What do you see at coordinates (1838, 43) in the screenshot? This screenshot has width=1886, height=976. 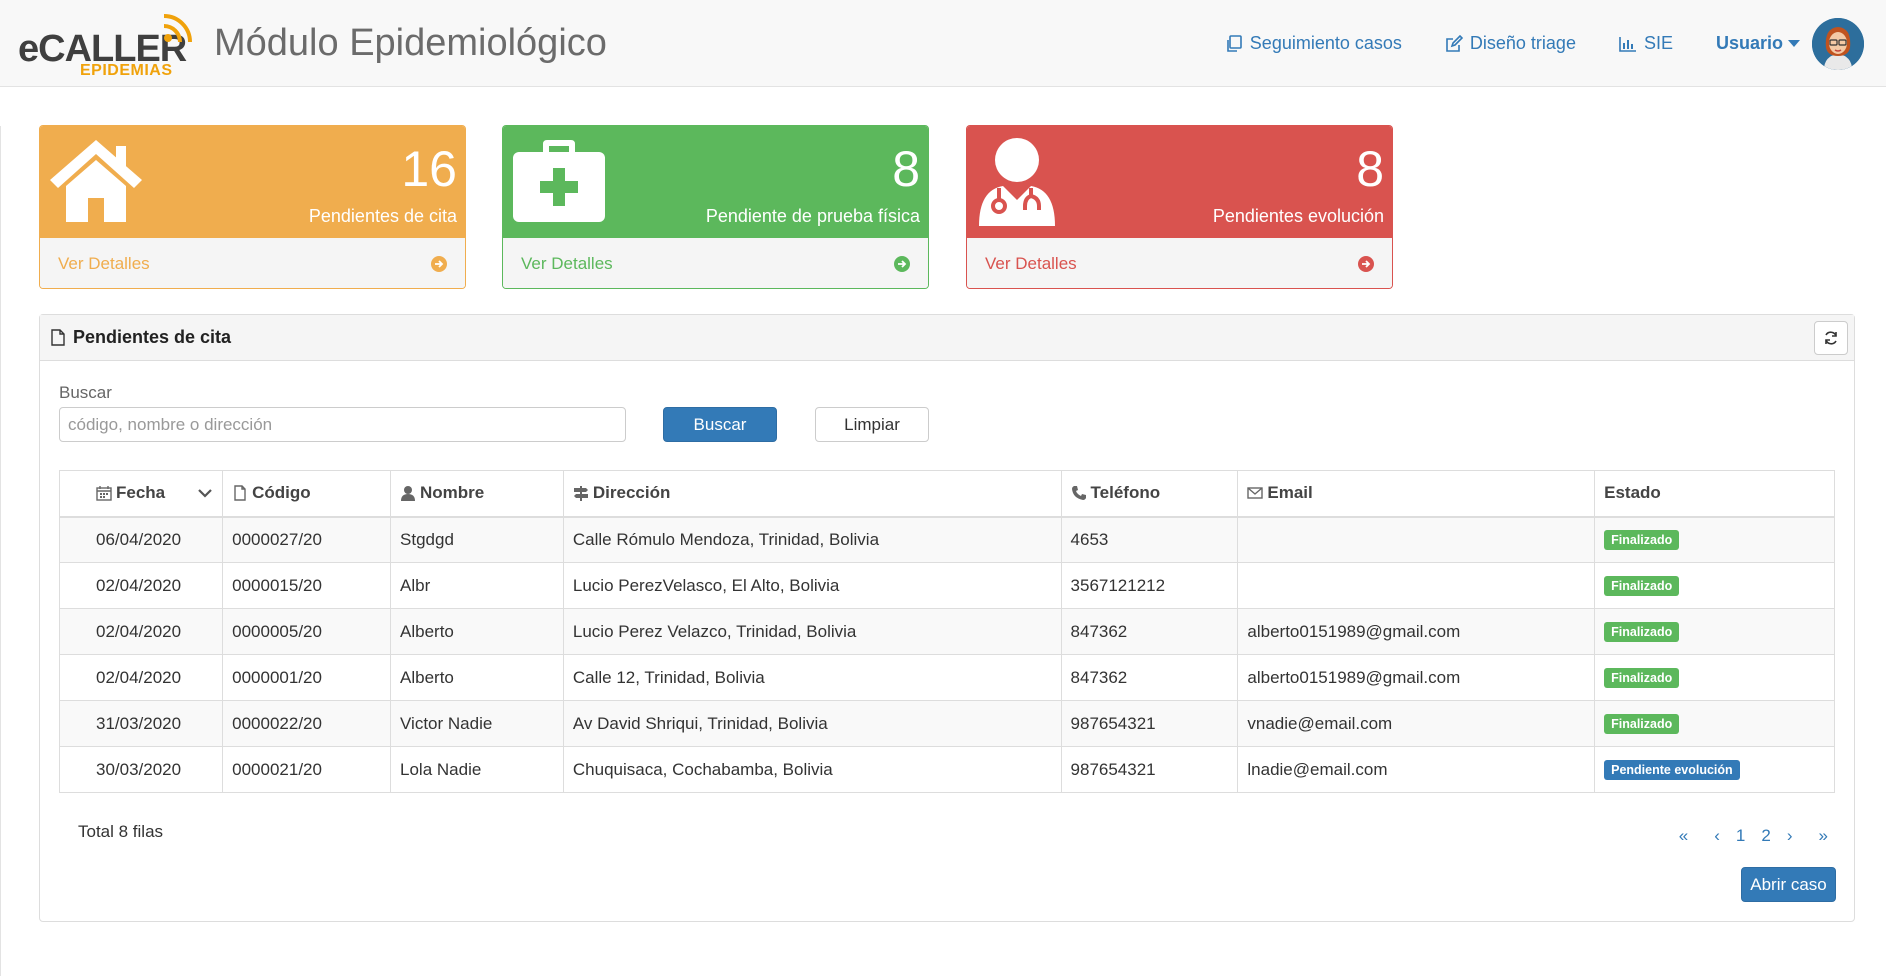 I see `avatar` at bounding box center [1838, 43].